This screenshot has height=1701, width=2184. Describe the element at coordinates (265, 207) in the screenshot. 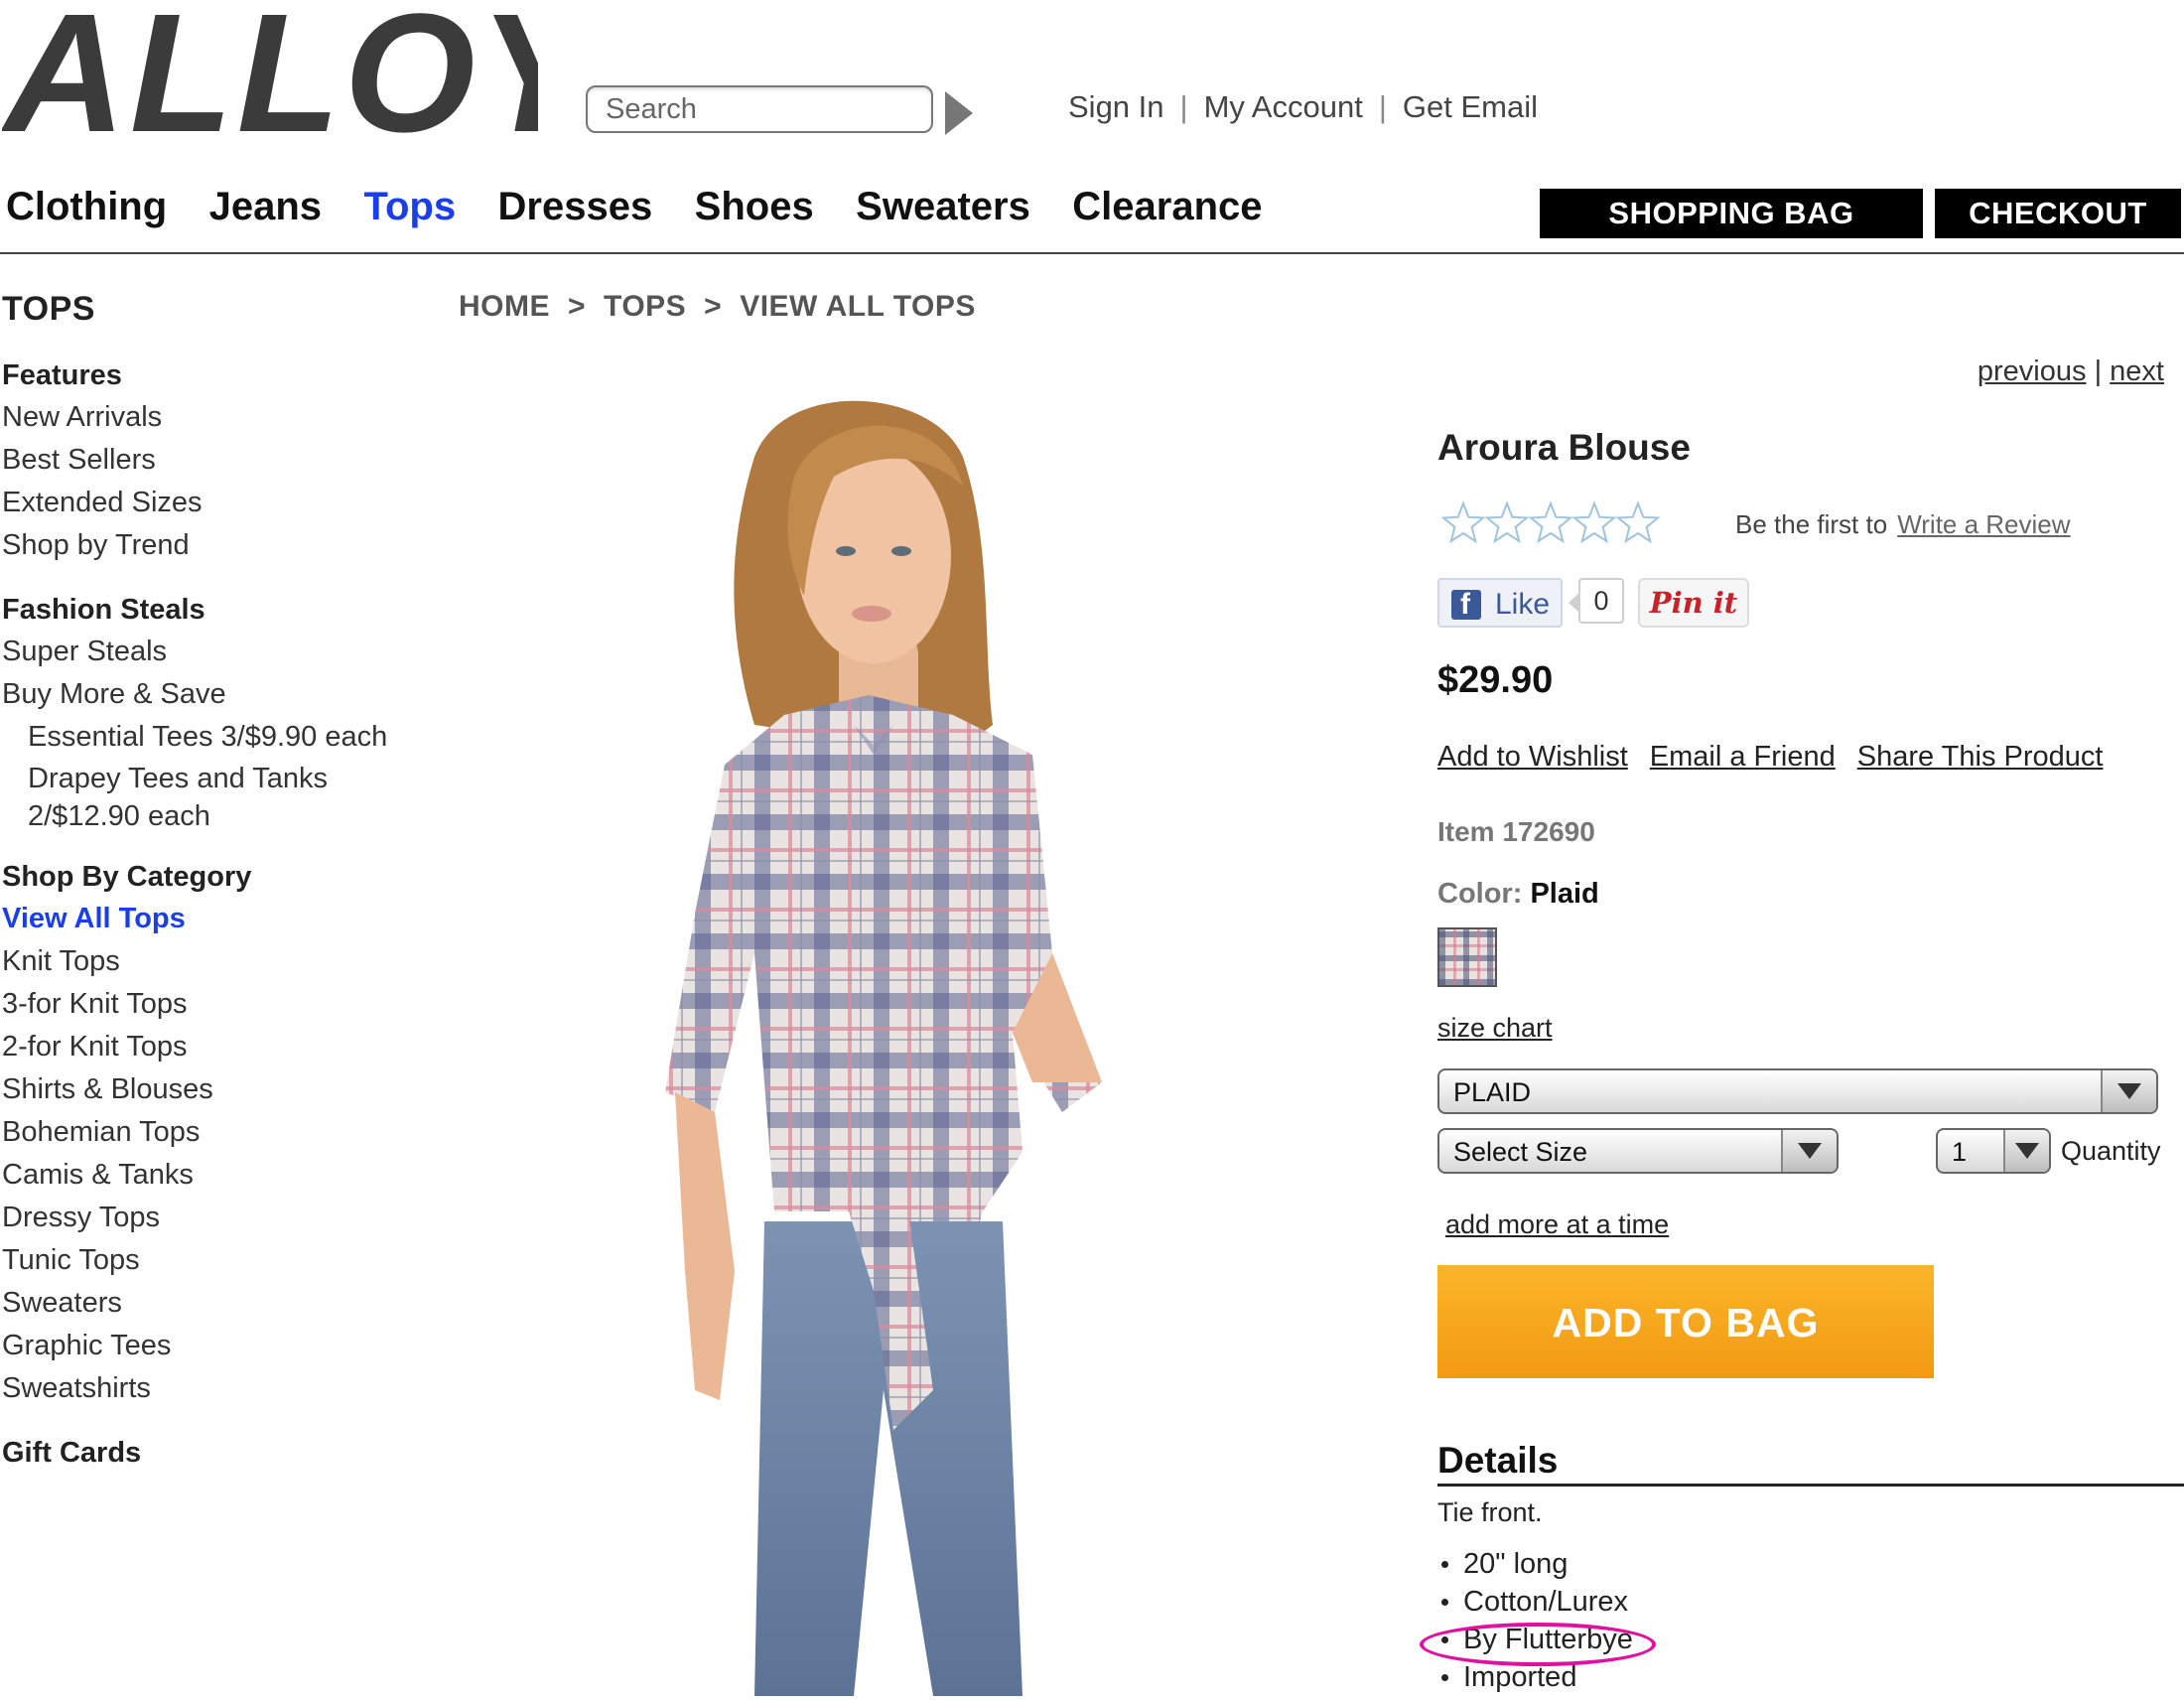

I see `nav-item-jeans: Jeans` at that location.